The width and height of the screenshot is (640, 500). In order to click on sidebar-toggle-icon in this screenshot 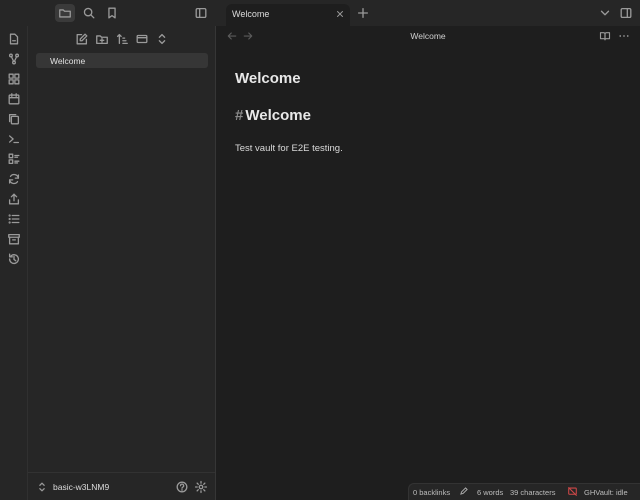, I will do `click(201, 13)`.